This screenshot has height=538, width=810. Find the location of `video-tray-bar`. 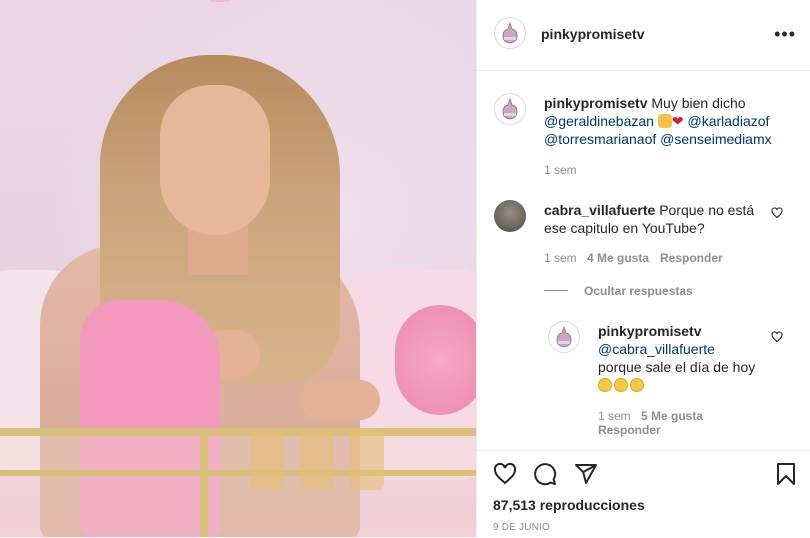

video-tray-bar is located at coordinates (204, 482).